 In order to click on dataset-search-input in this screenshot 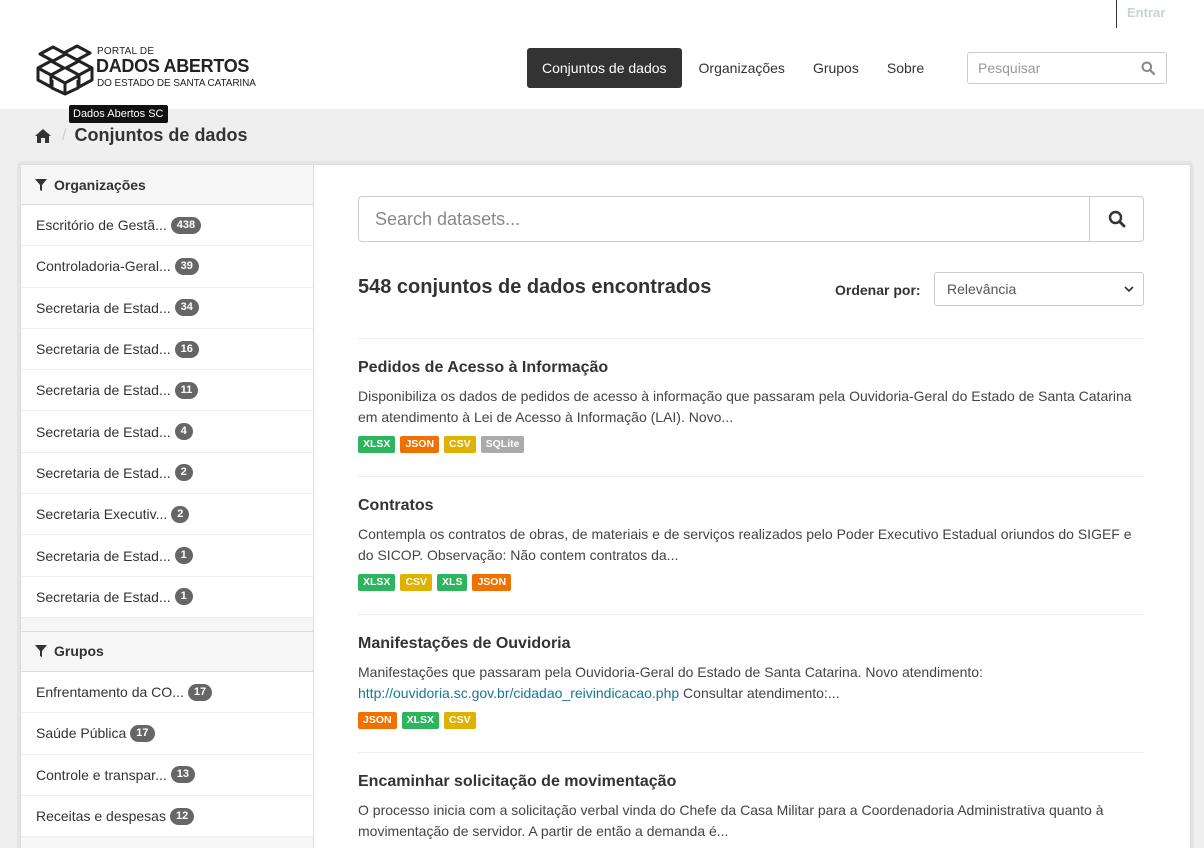, I will do `click(724, 219)`.